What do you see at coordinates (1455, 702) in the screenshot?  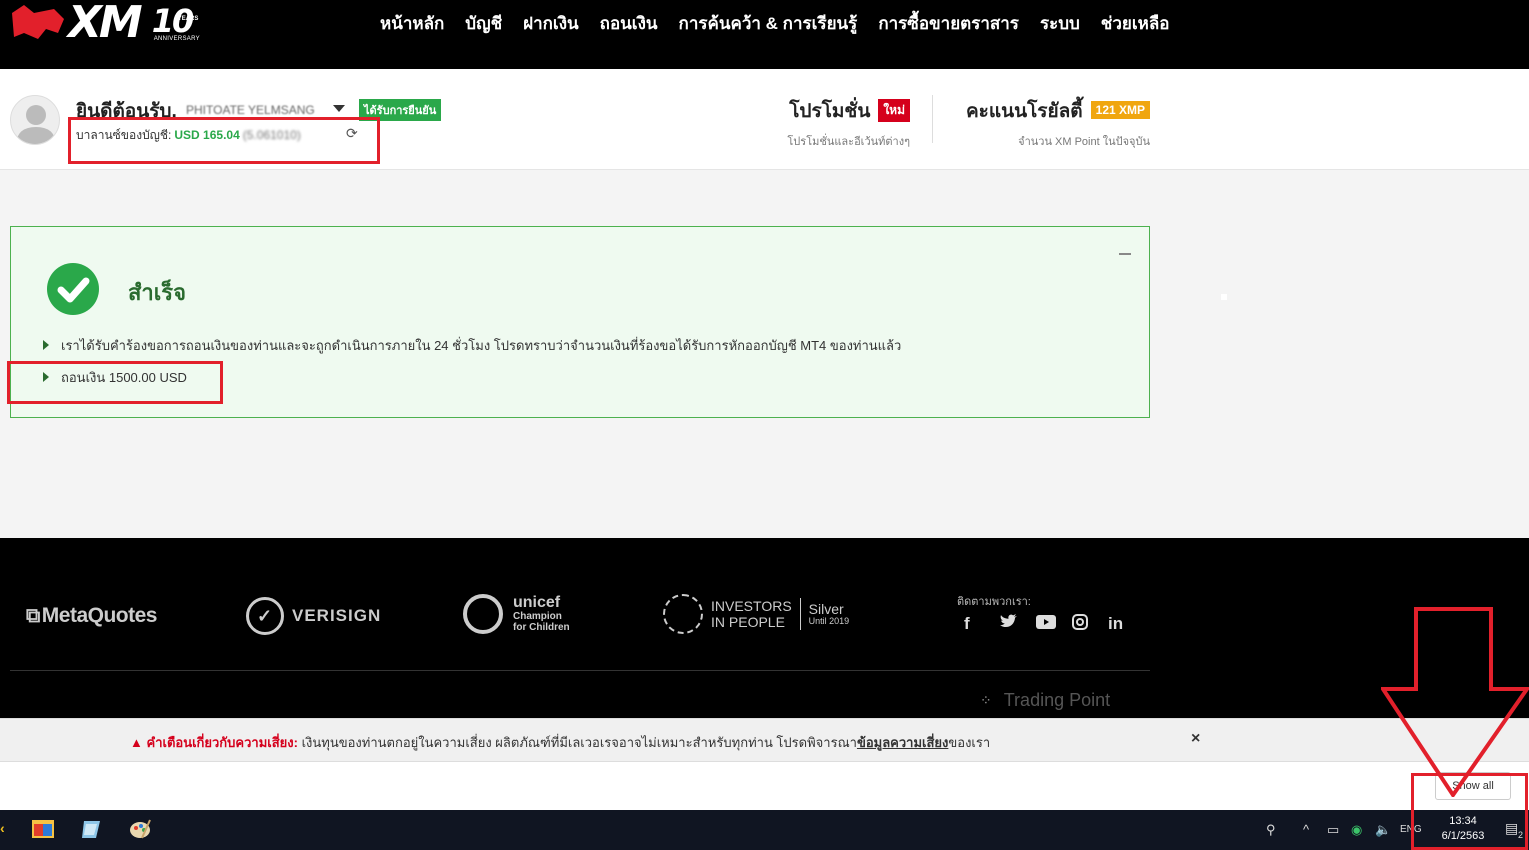 I see `annotation-down-arrow-icon` at bounding box center [1455, 702].